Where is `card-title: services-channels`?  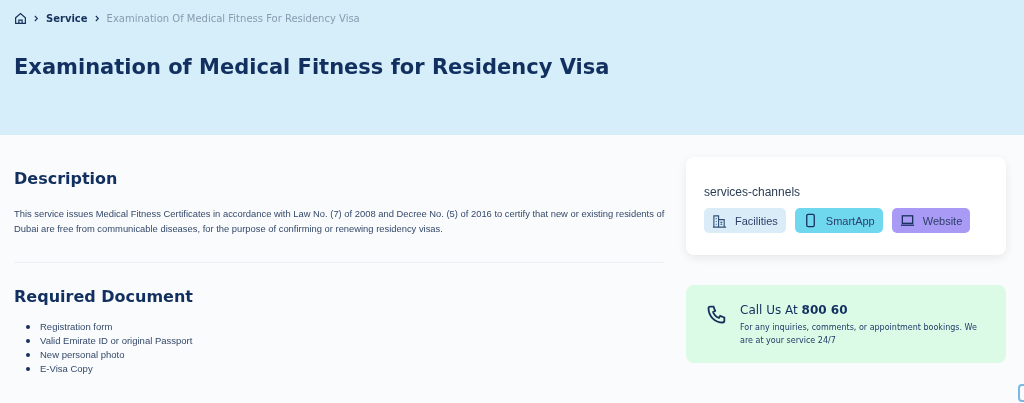 card-title: services-channels is located at coordinates (753, 192).